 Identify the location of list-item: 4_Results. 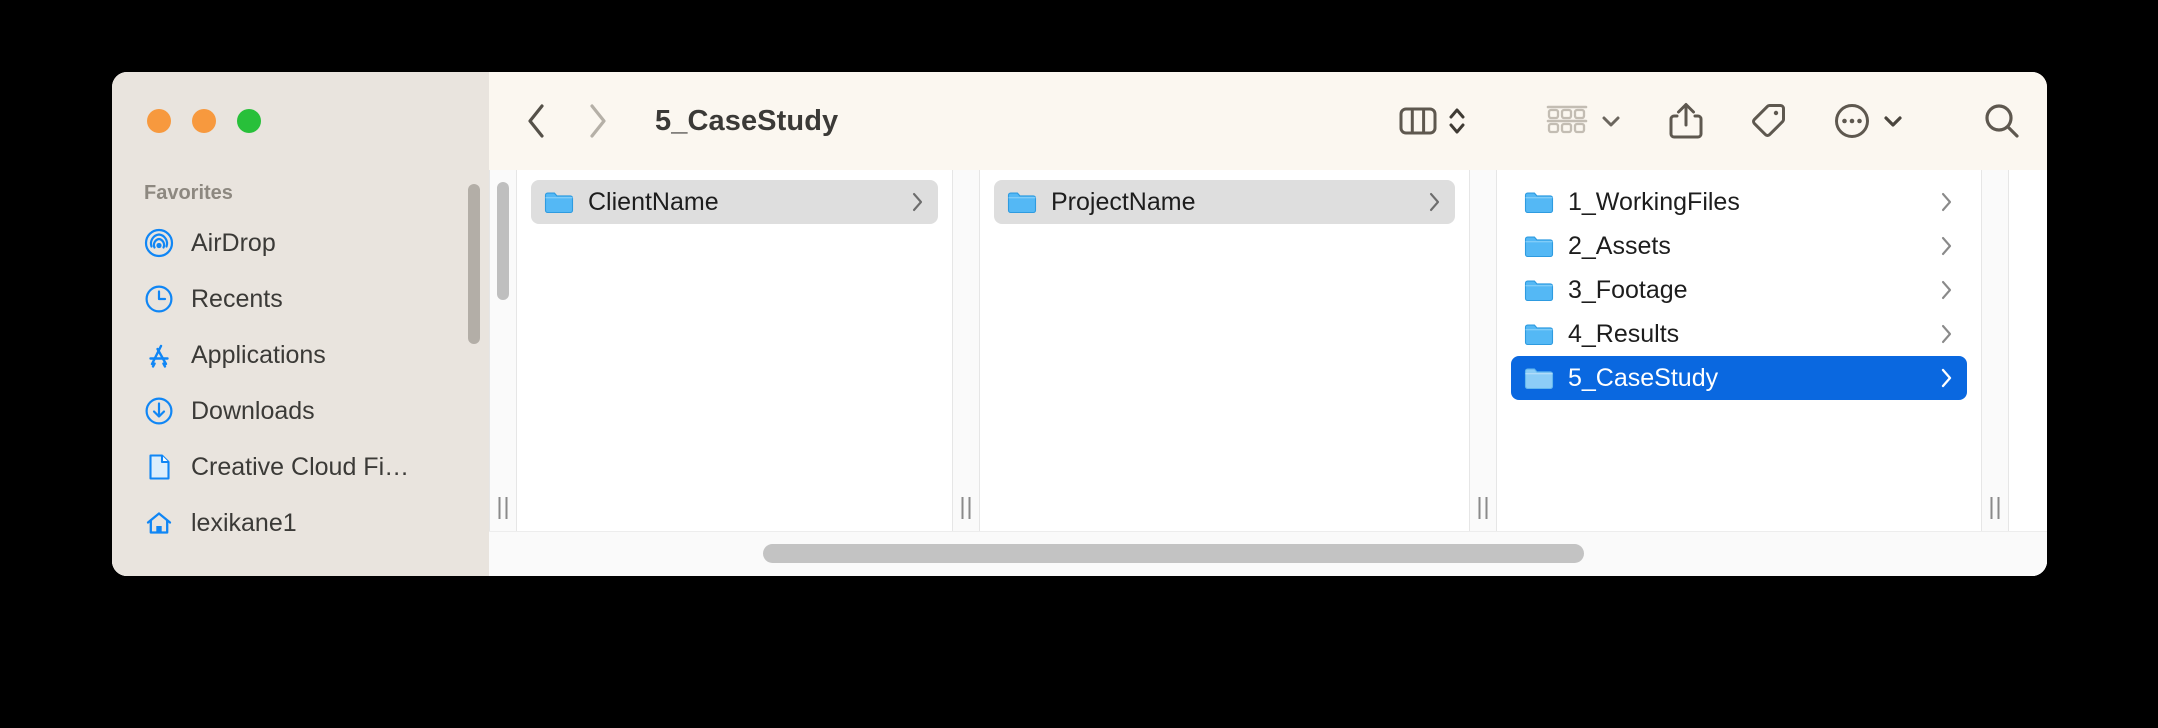
(1739, 334).